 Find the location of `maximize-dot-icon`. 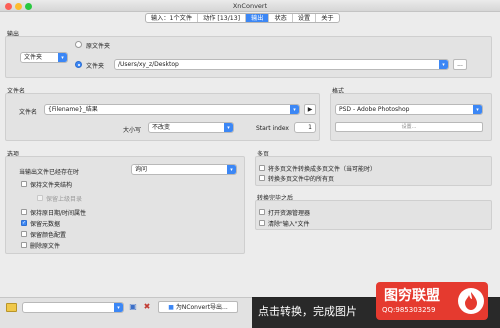

maximize-dot-icon is located at coordinates (28, 6).